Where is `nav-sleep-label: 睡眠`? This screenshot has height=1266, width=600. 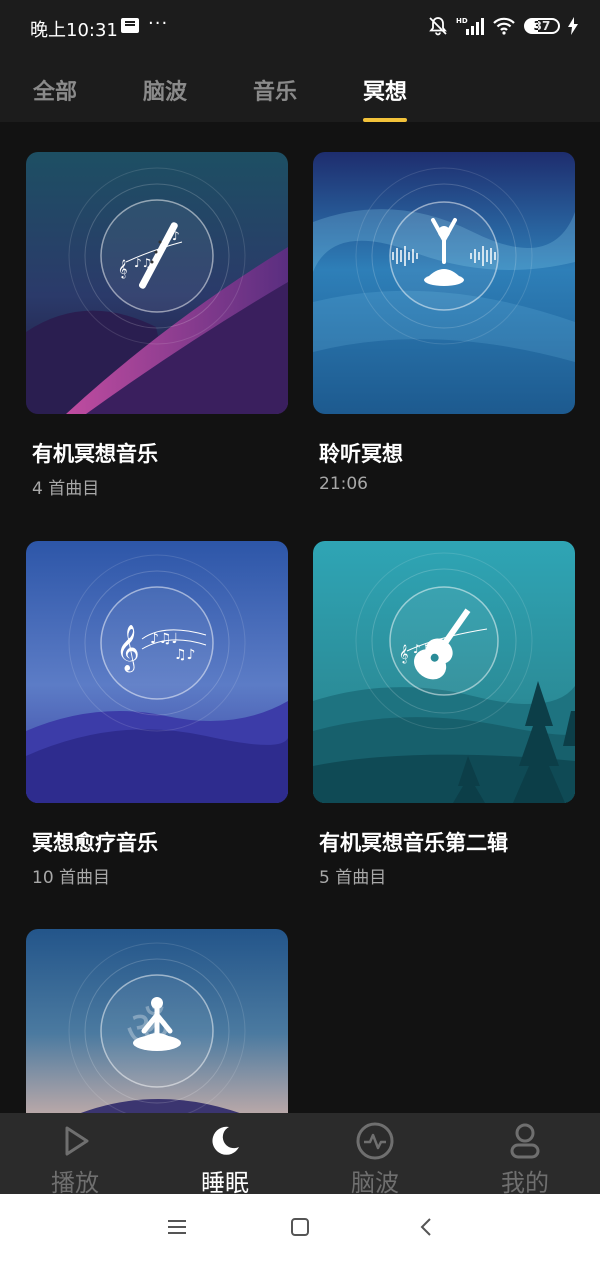
nav-sleep-label: 睡眠 is located at coordinates (225, 1183).